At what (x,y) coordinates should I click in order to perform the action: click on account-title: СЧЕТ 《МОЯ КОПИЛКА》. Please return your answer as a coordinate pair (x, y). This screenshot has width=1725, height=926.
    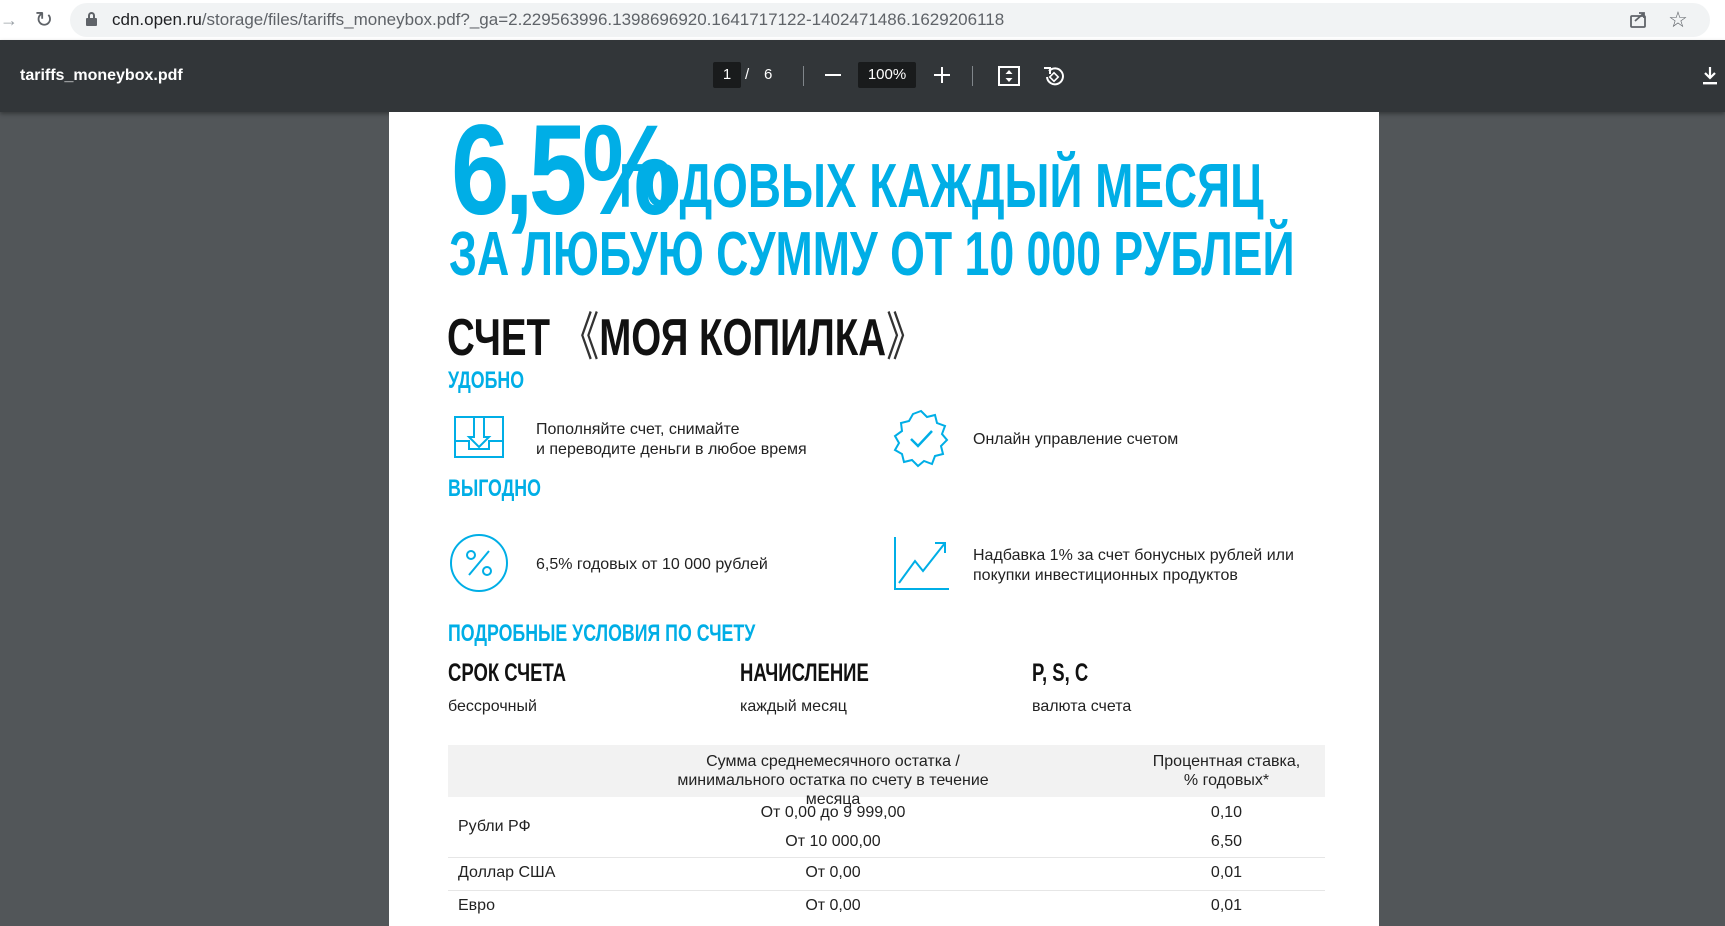
    Looking at the image, I should click on (686, 338).